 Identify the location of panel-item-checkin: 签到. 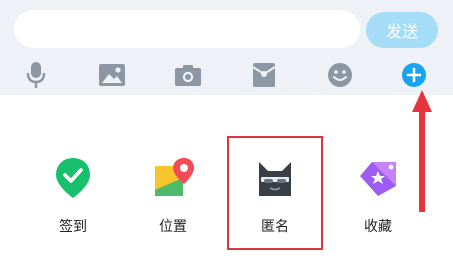
(73, 196).